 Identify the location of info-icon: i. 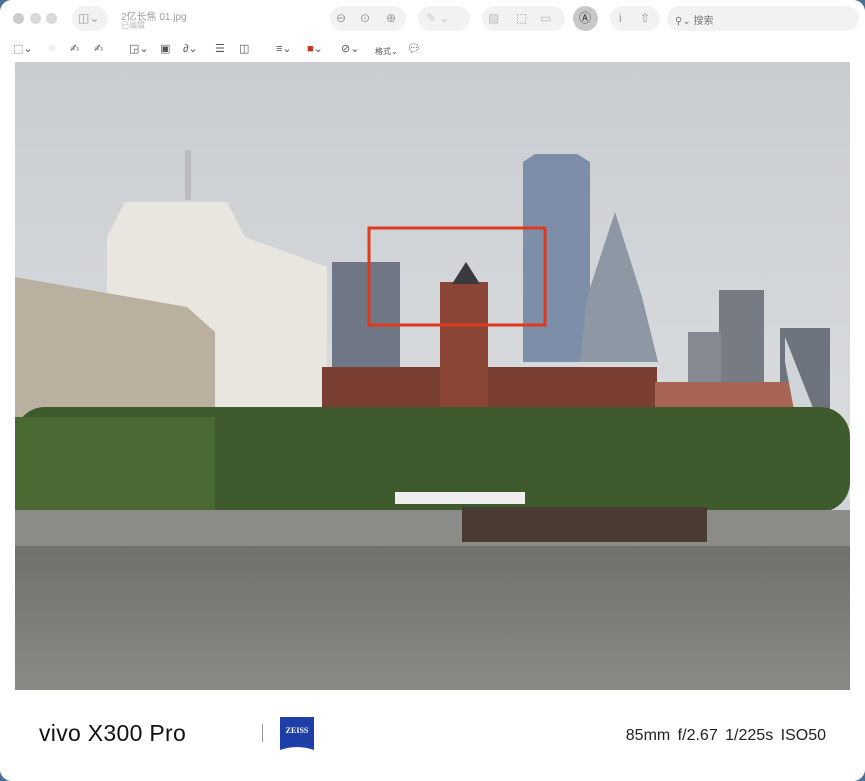
(620, 18).